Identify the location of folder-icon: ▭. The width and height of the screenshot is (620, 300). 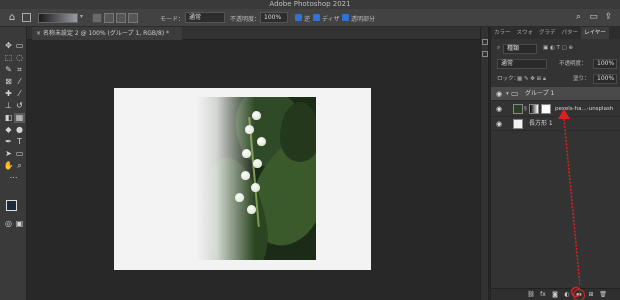
(515, 93).